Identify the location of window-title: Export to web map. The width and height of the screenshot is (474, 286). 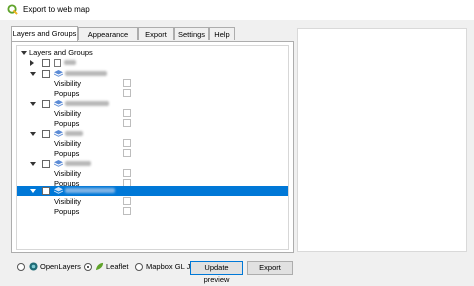
(56, 9).